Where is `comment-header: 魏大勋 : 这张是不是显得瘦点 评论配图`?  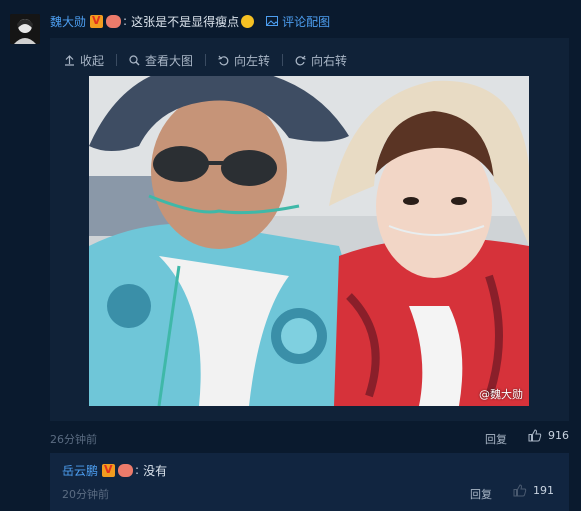 comment-header: 魏大勋 : 这张是不是显得瘦点 评论配图 is located at coordinates (190, 21).